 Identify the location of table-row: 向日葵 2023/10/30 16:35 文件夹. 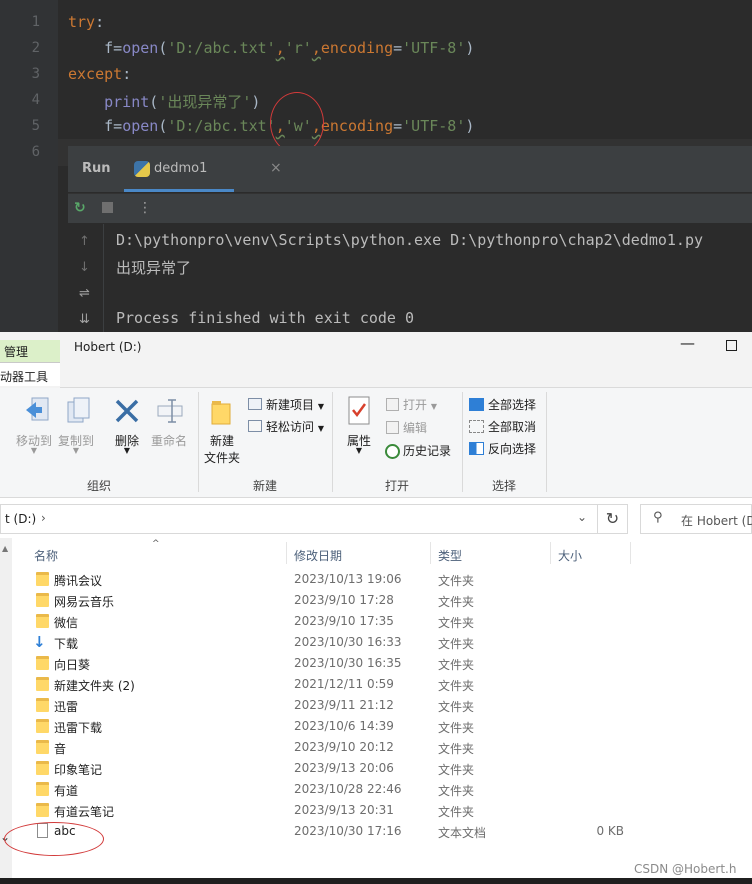
(383, 663).